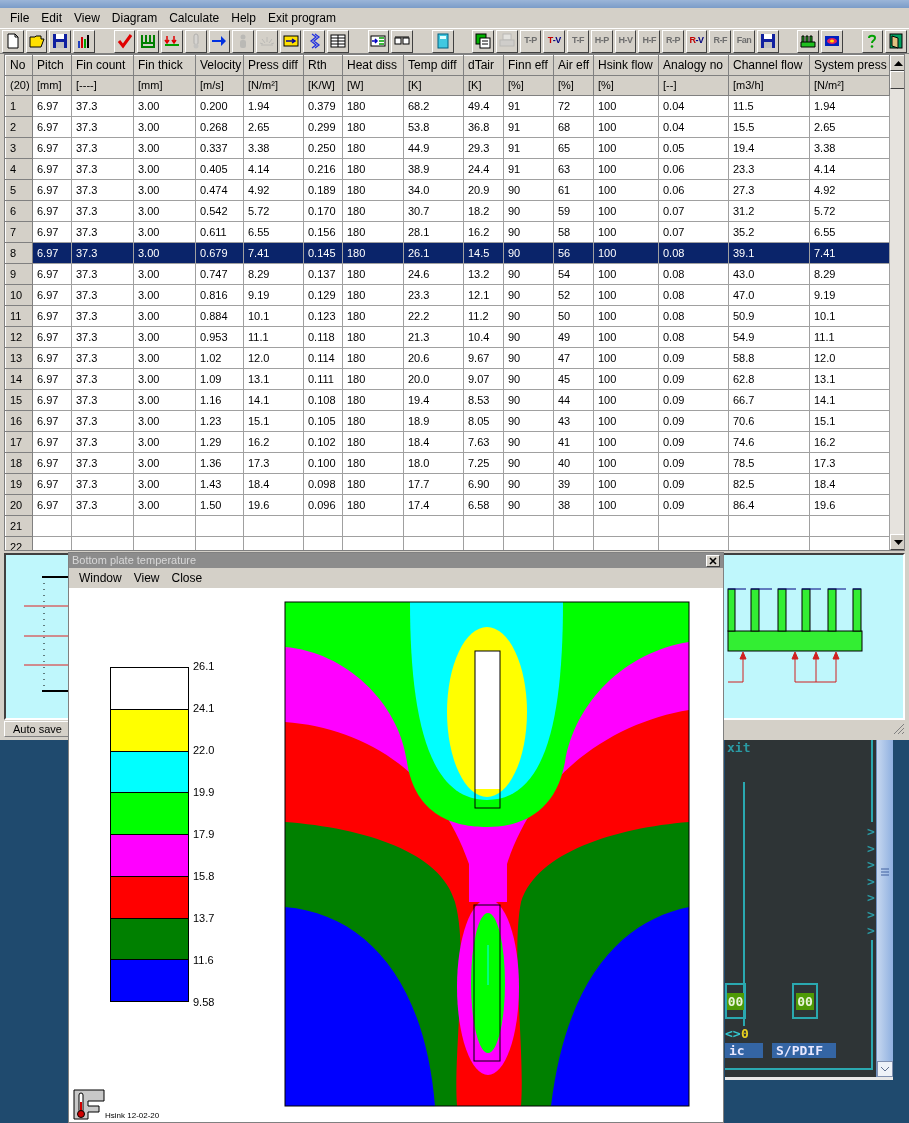 This screenshot has height=1123, width=909. Describe the element at coordinates (19, 65) in the screenshot. I see `column-header: No` at that location.